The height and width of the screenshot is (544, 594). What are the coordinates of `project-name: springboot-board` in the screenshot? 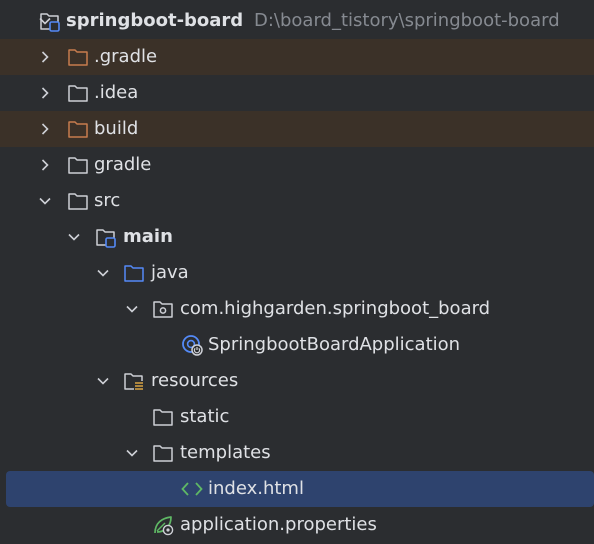 It's located at (155, 20).